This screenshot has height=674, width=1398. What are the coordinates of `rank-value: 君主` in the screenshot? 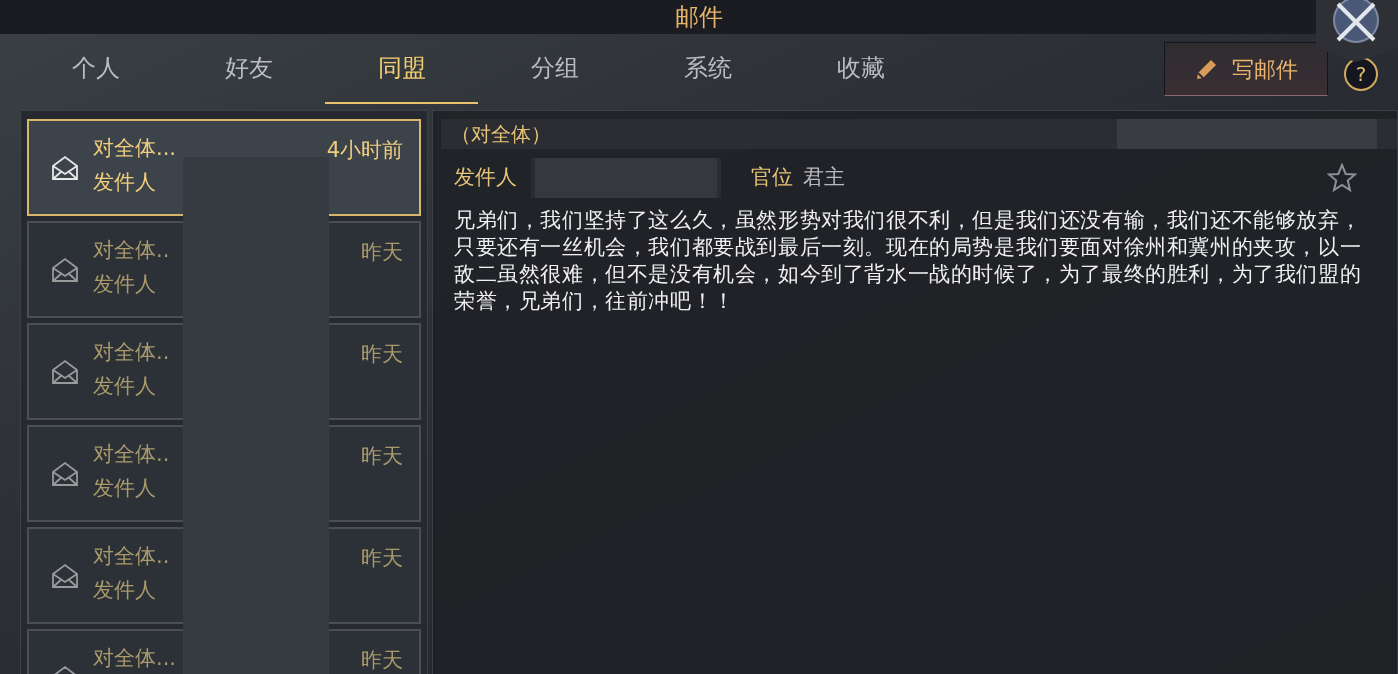 It's located at (824, 178).